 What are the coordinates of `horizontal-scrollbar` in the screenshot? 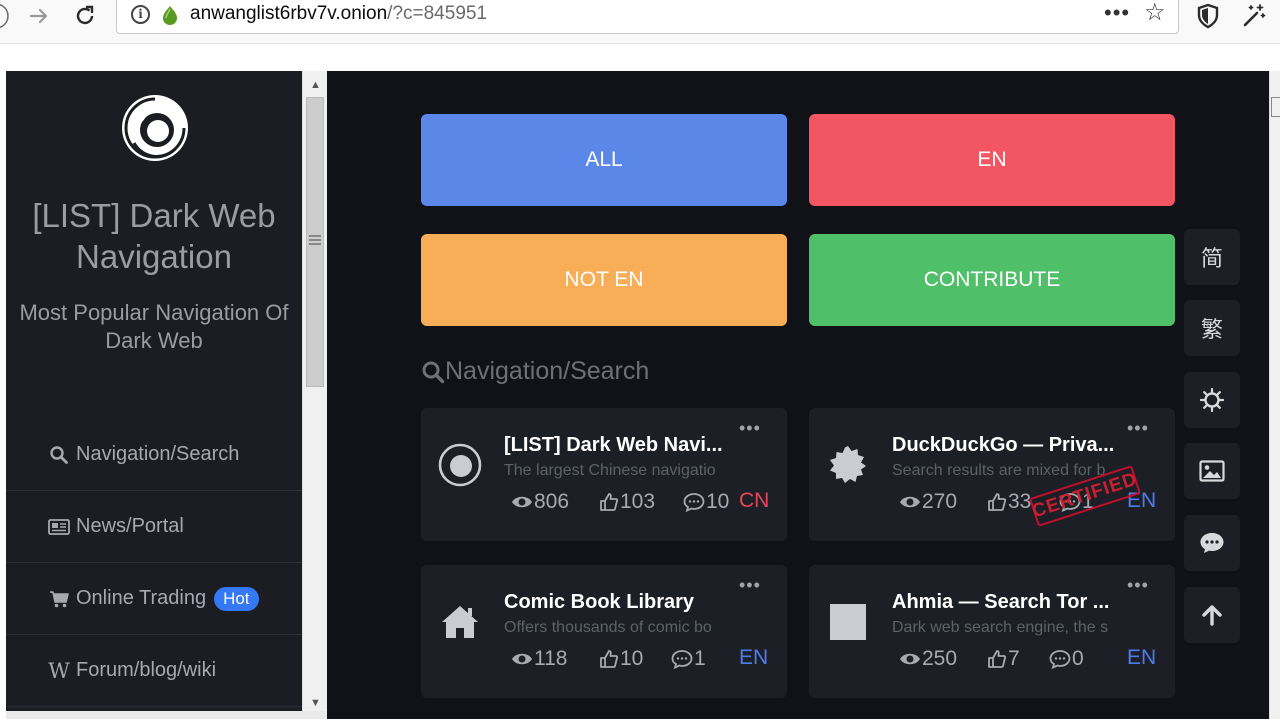 It's located at (166, 715).